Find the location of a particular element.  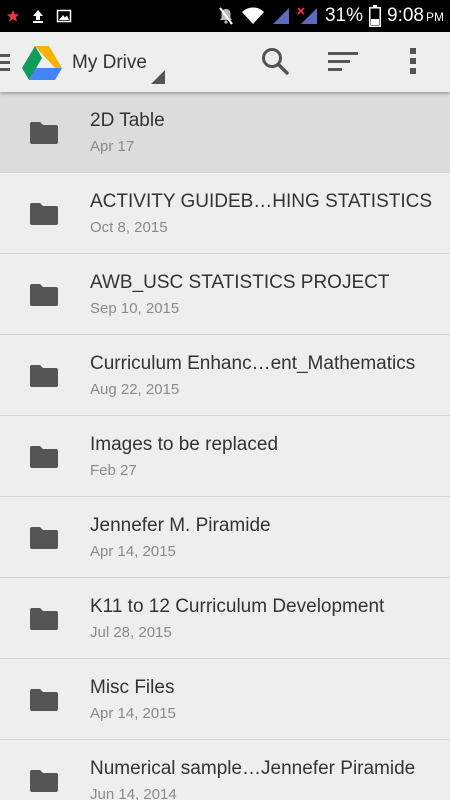

folder-date: Feb 27 is located at coordinates (113, 470).